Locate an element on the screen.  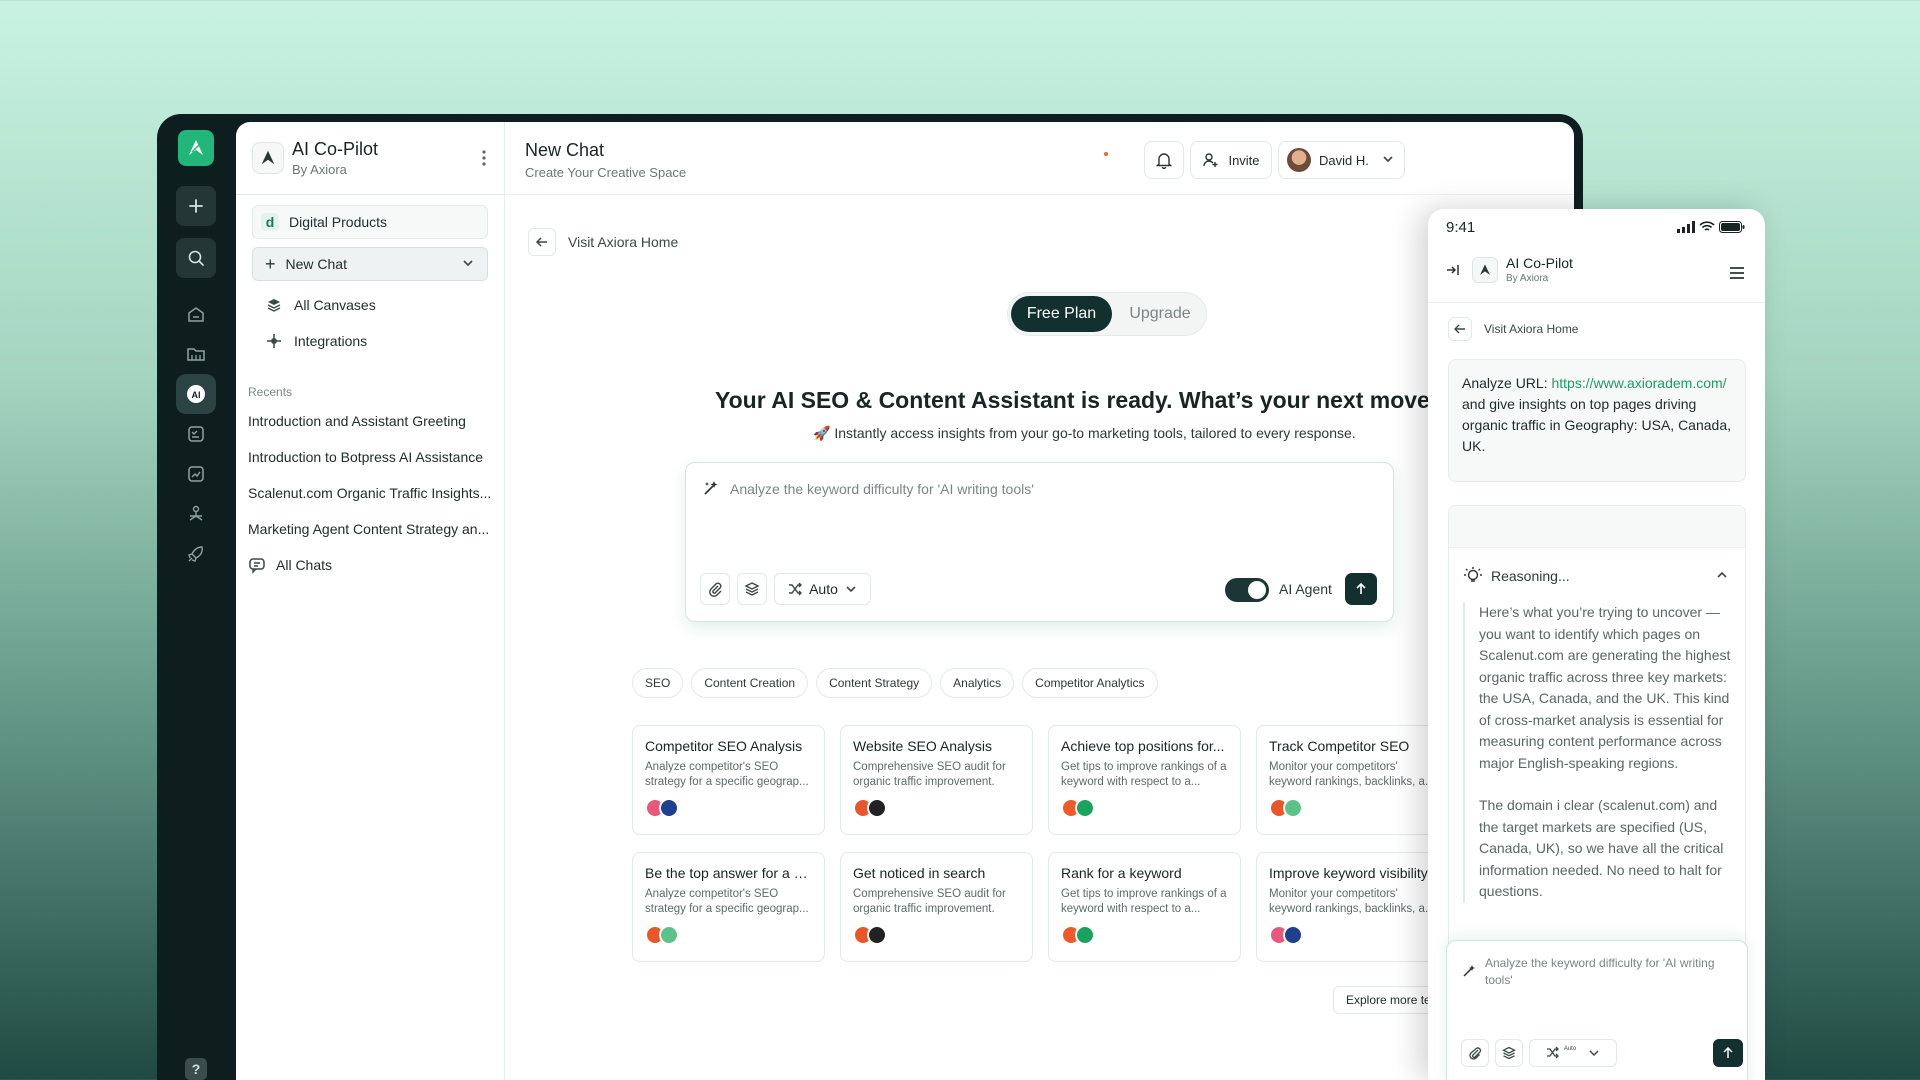
mobile-send-button is located at coordinates (1728, 1053).